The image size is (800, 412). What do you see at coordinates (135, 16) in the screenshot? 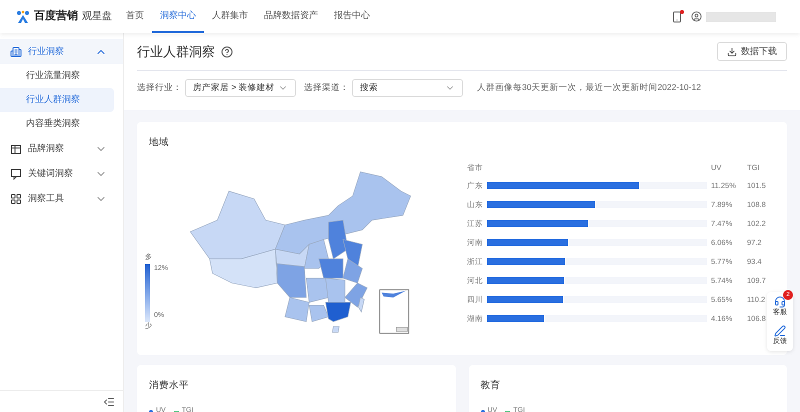
I see `nav-tab: 首页` at bounding box center [135, 16].